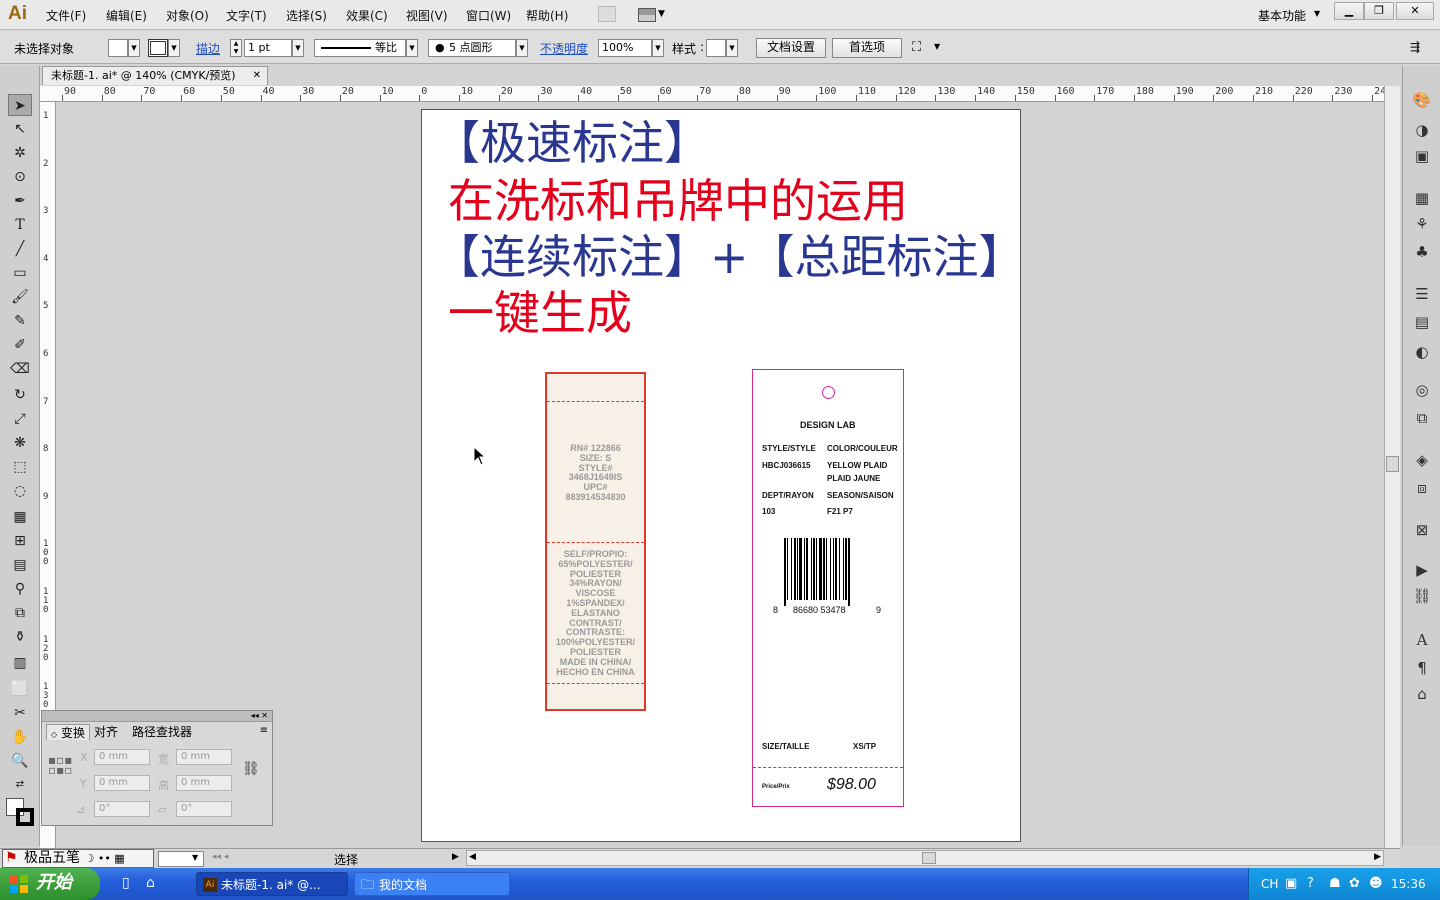 This screenshot has height=900, width=1440. Describe the element at coordinates (791, 48) in the screenshot. I see `document-setup-button: 文档设置` at that location.